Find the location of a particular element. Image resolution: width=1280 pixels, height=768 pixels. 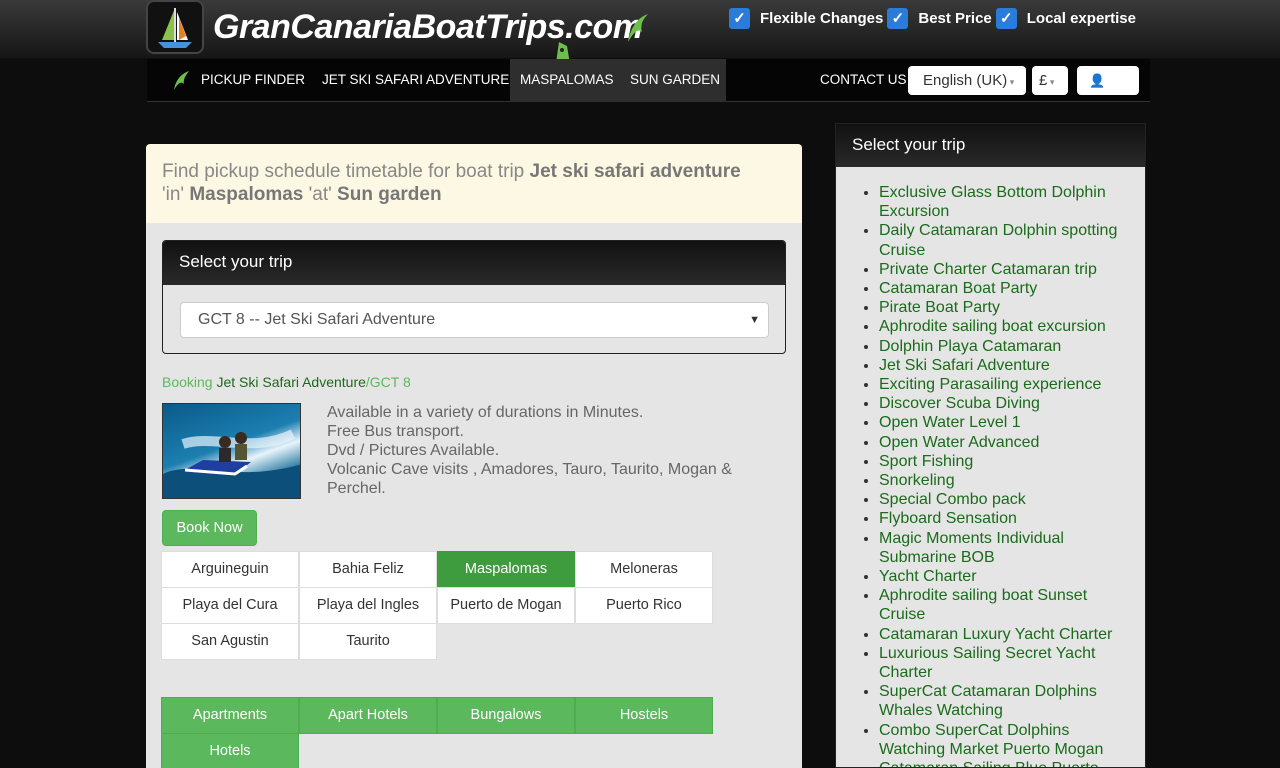

sidebar-trip-link: Dolphin Playa Catamaran is located at coordinates (970, 346).